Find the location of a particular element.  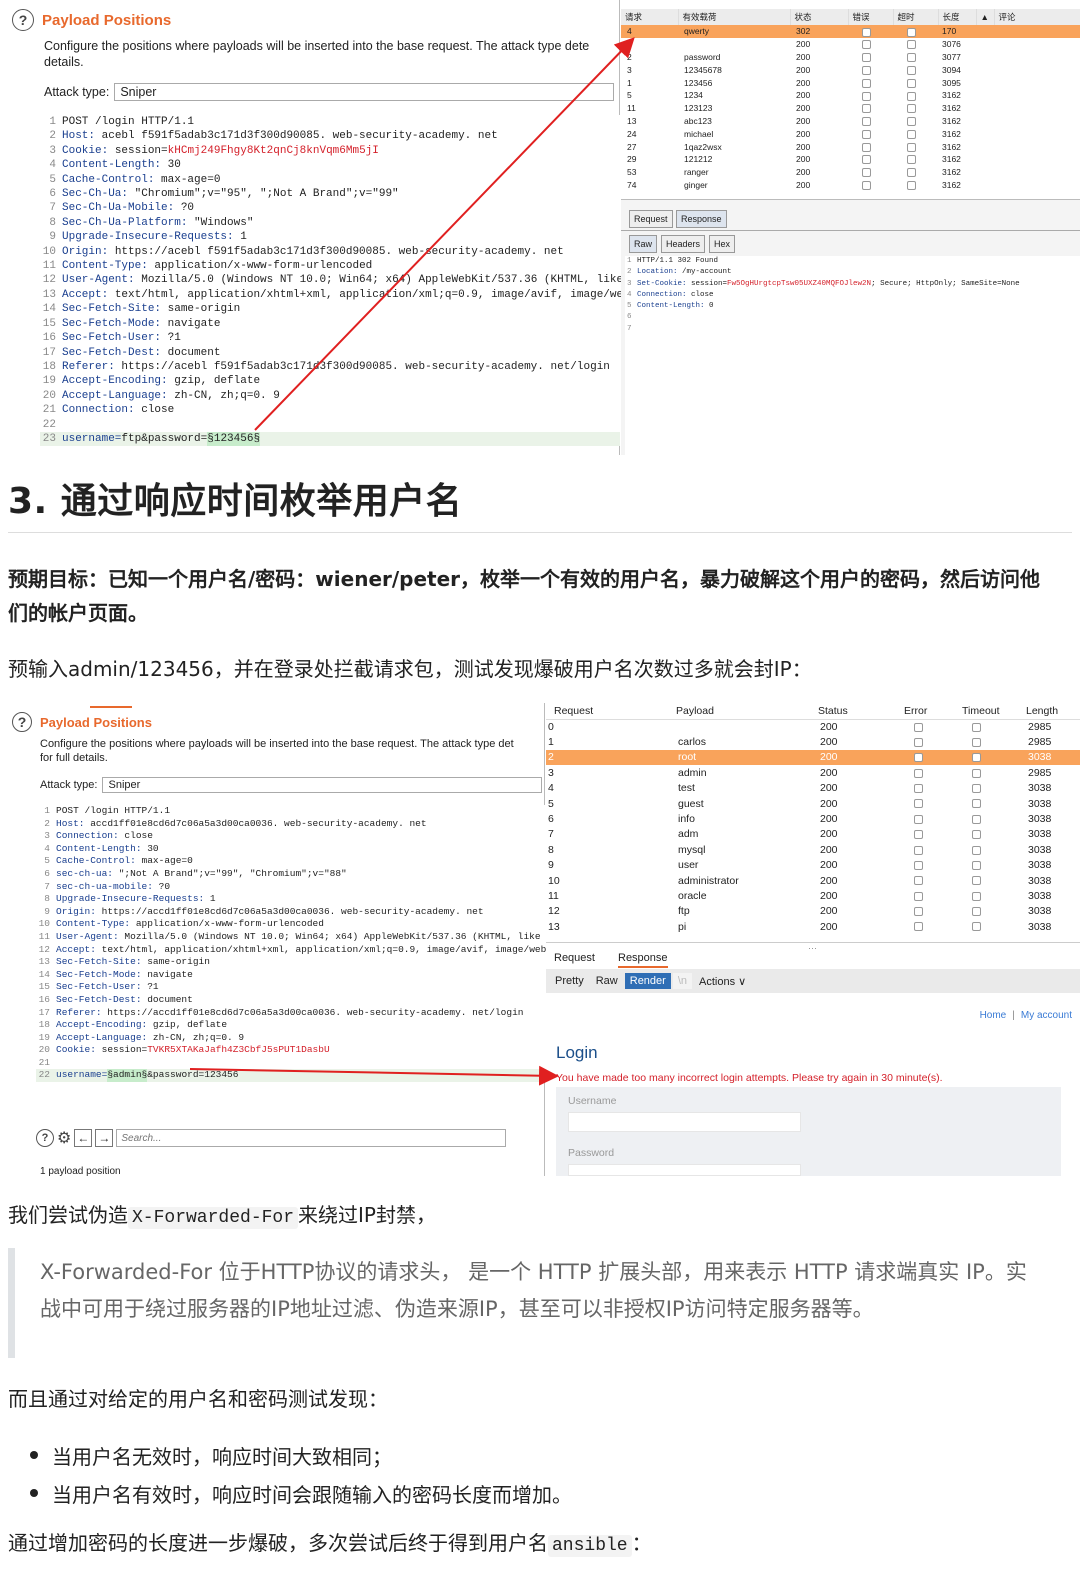

paragraph-4: 通过增加密码的长度进一步爆破，多次尝试后终于得到用户名 ansible： is located at coordinates (330, 1544).